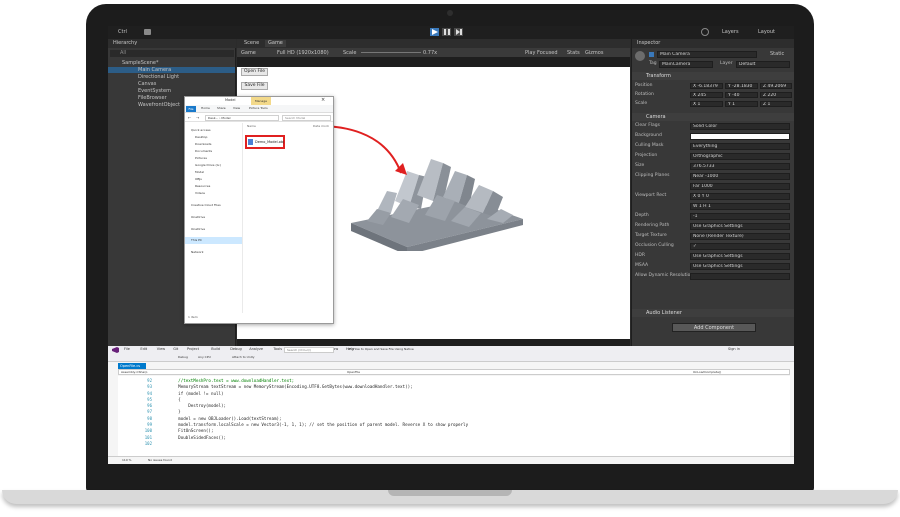 The width and height of the screenshot is (900, 517). I want to click on search-icon, so click(705, 32).